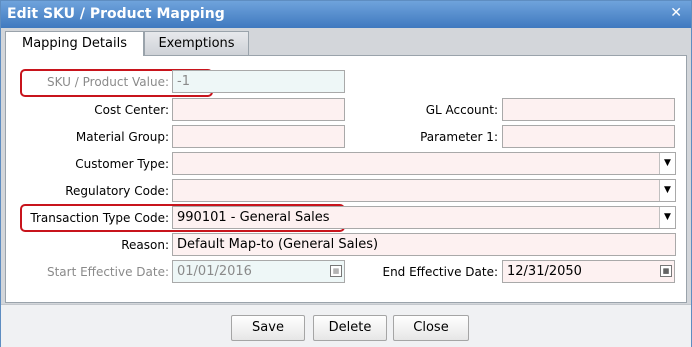 Image resolution: width=692 pixels, height=347 pixels. What do you see at coordinates (440, 272) in the screenshot?
I see `end-date-label: End Effective Date:` at bounding box center [440, 272].